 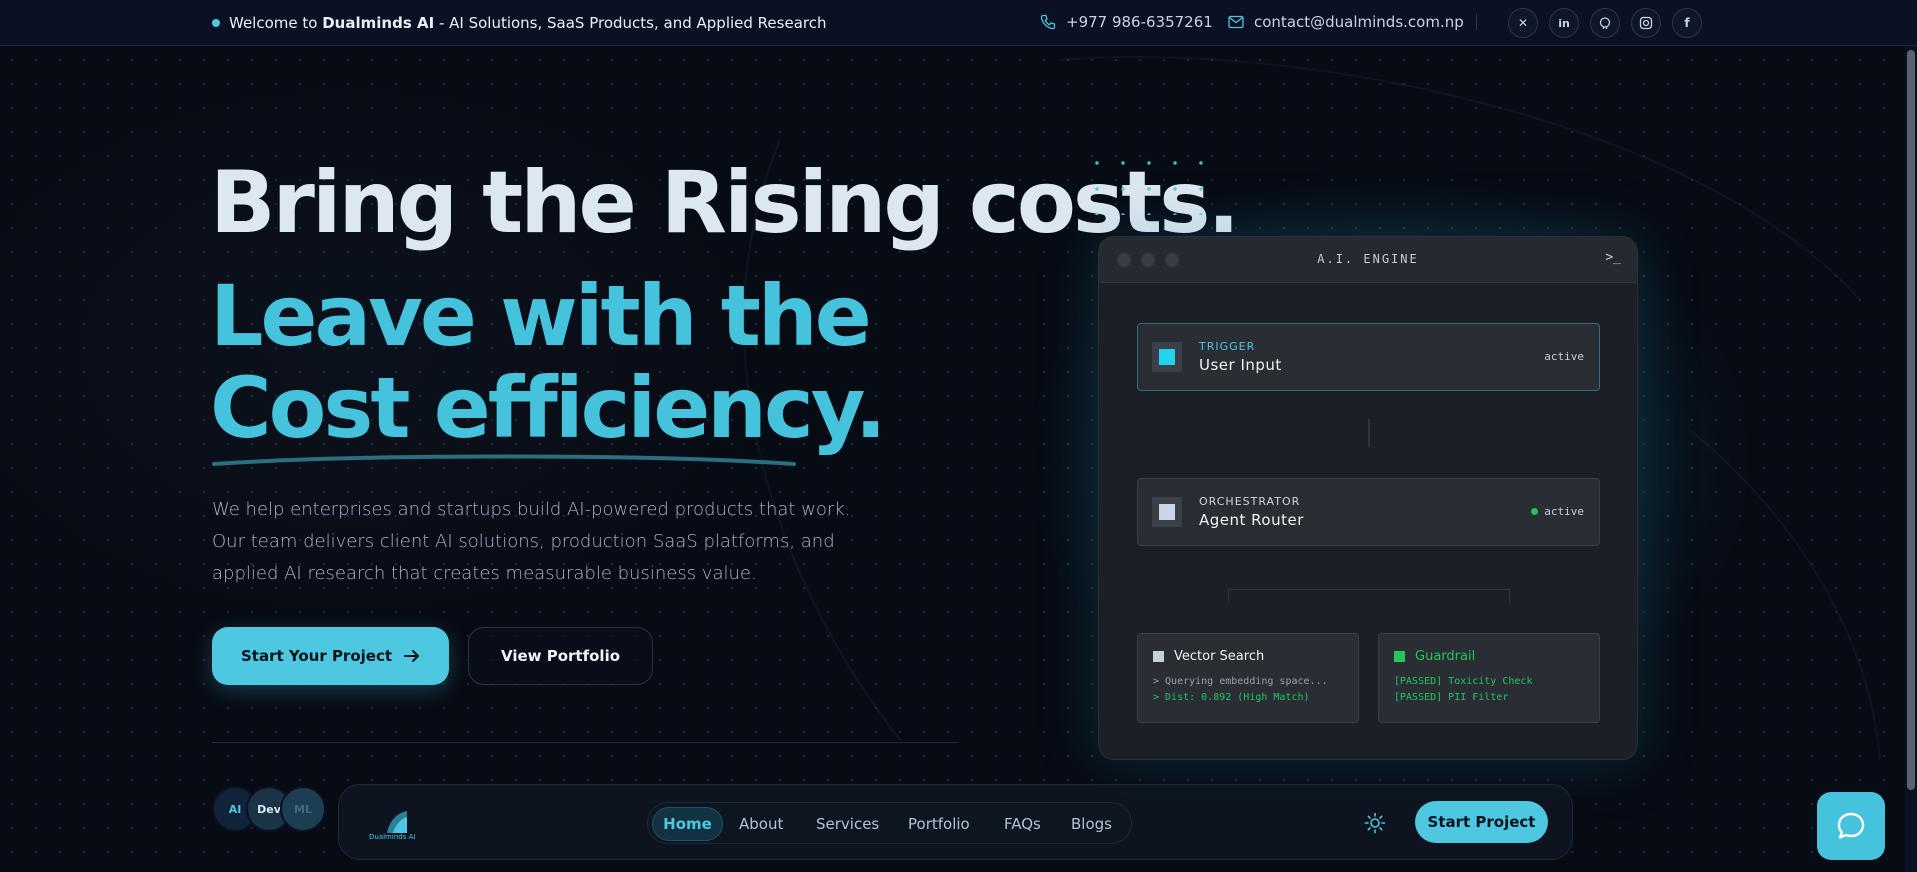 I want to click on github-social-button, so click(x=1605, y=23).